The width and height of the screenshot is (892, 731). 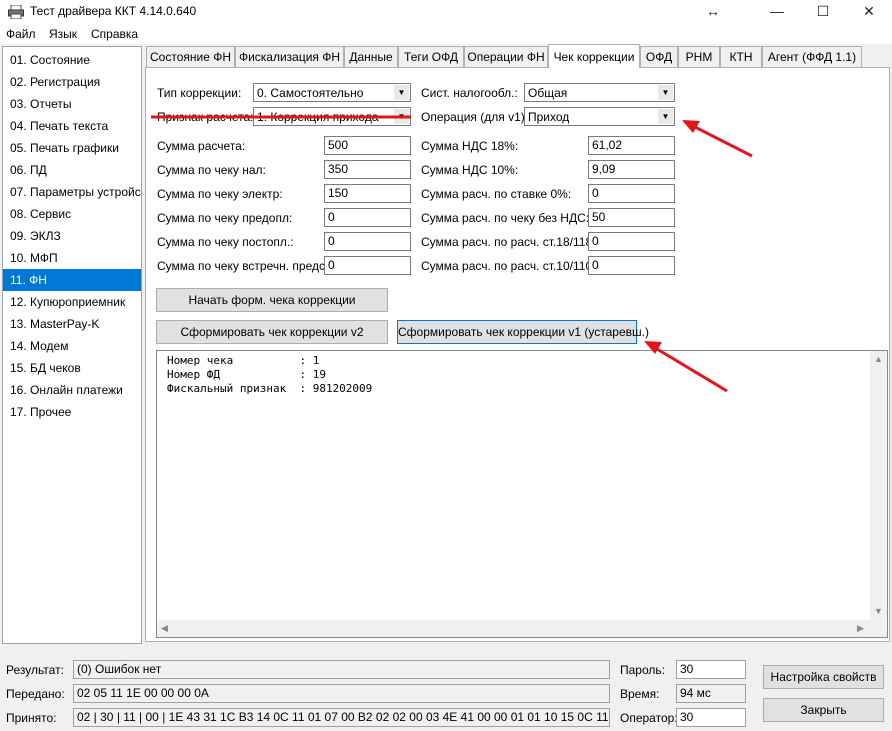 I want to click on arrowhead-operation, so click(x=691, y=126).